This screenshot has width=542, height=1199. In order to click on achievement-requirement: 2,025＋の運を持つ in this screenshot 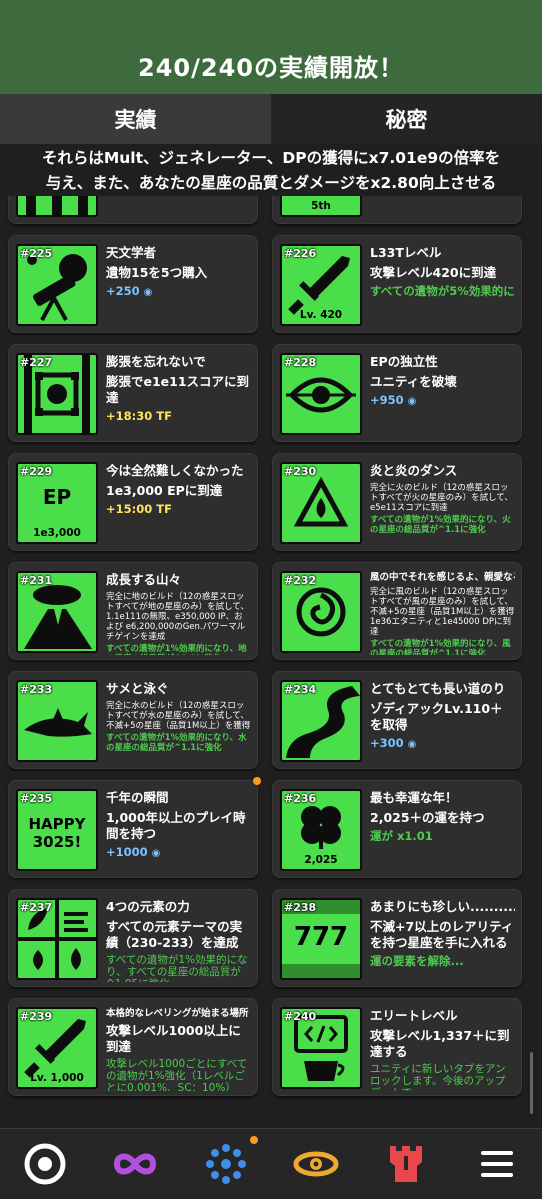, I will do `click(427, 817)`.